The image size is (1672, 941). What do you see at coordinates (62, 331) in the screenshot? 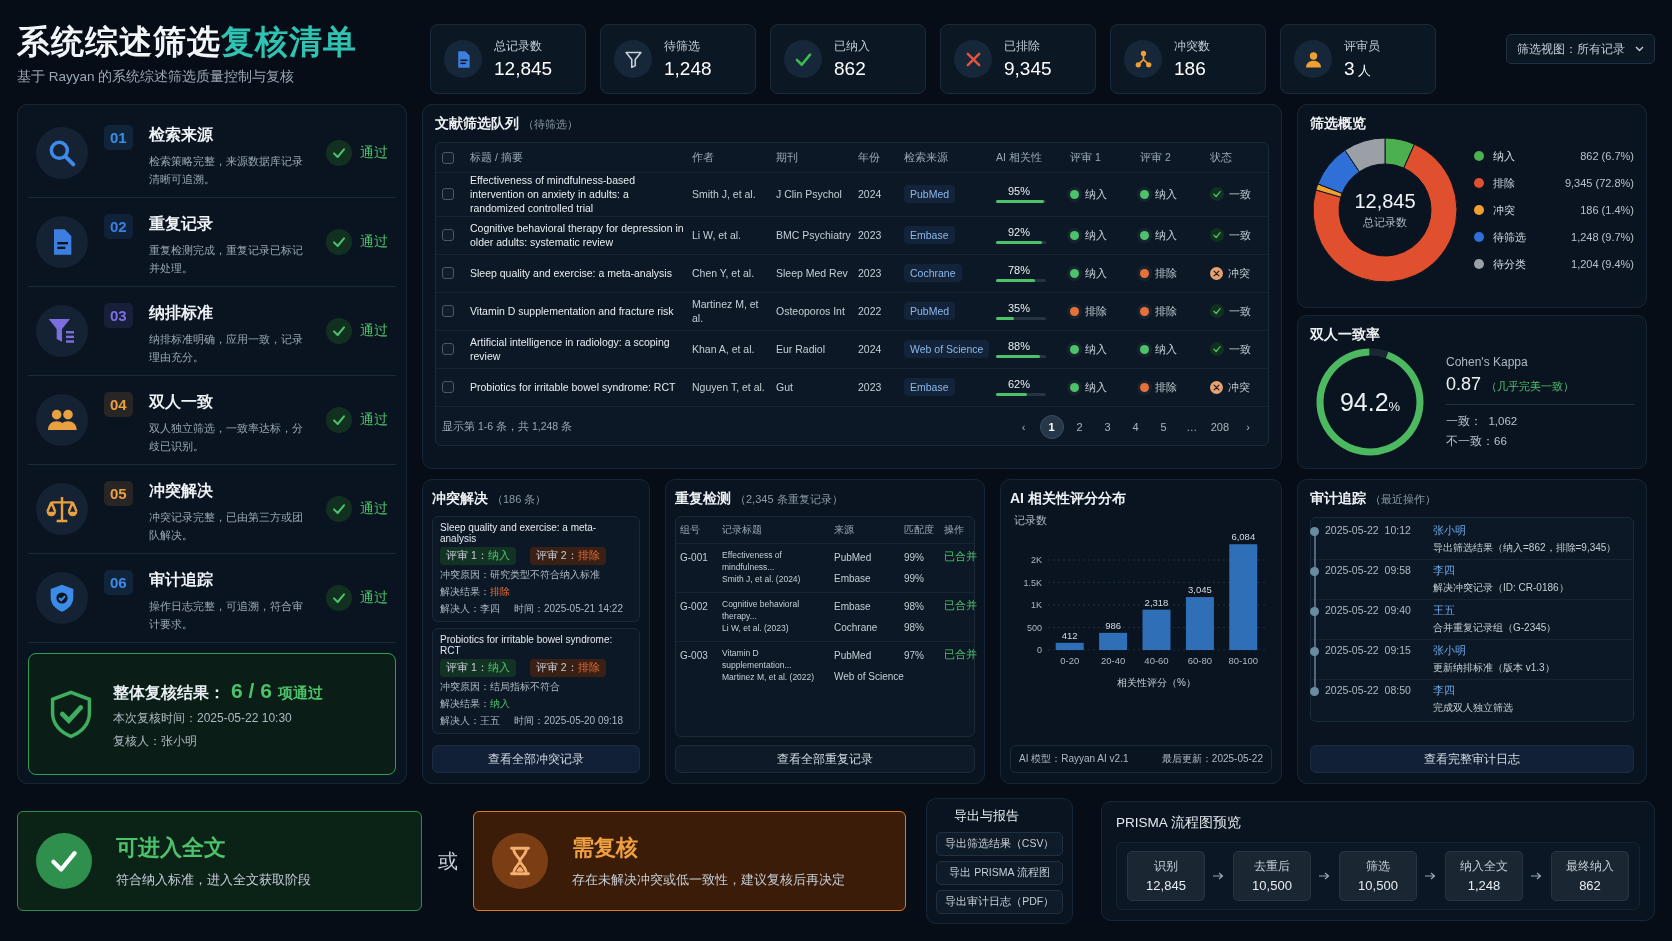
I see `funnel-icon` at bounding box center [62, 331].